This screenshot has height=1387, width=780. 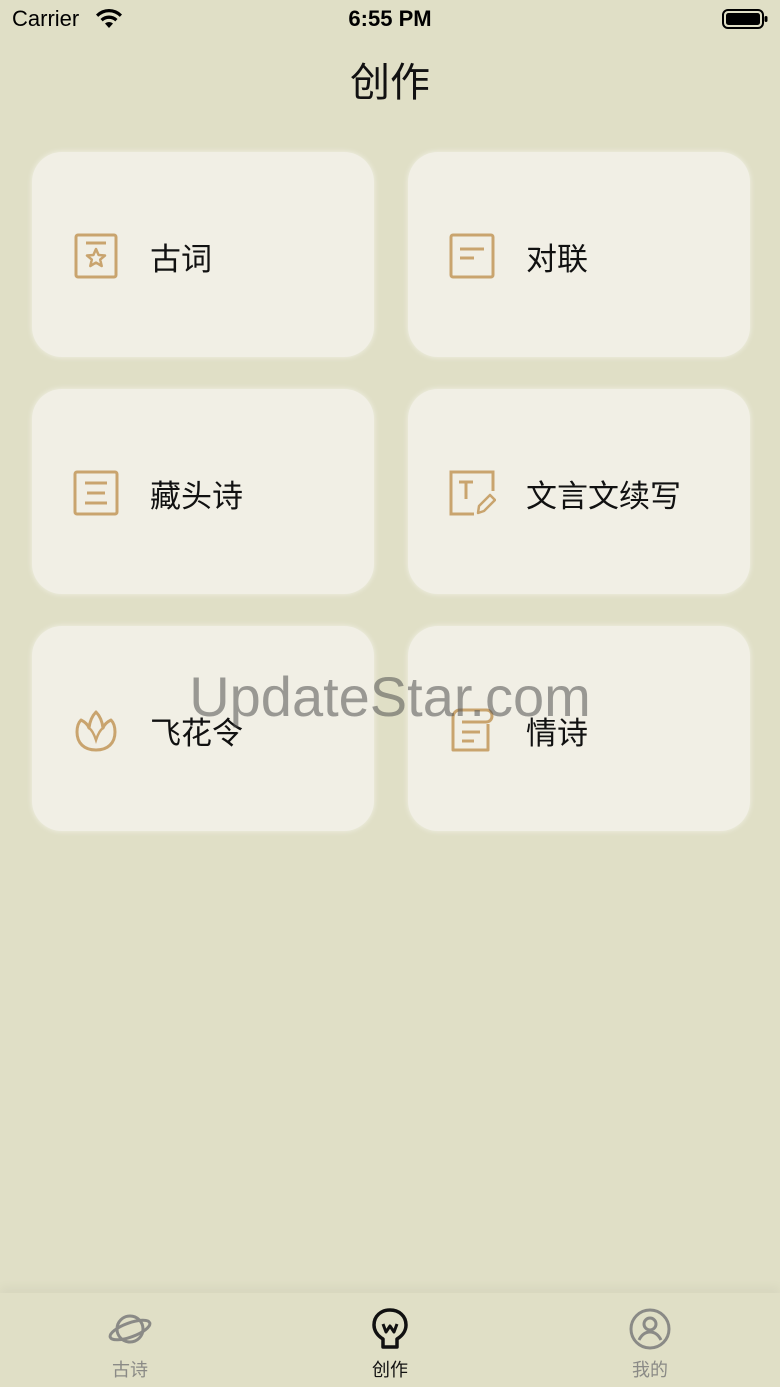 What do you see at coordinates (745, 19) in the screenshot?
I see `battery-icon` at bounding box center [745, 19].